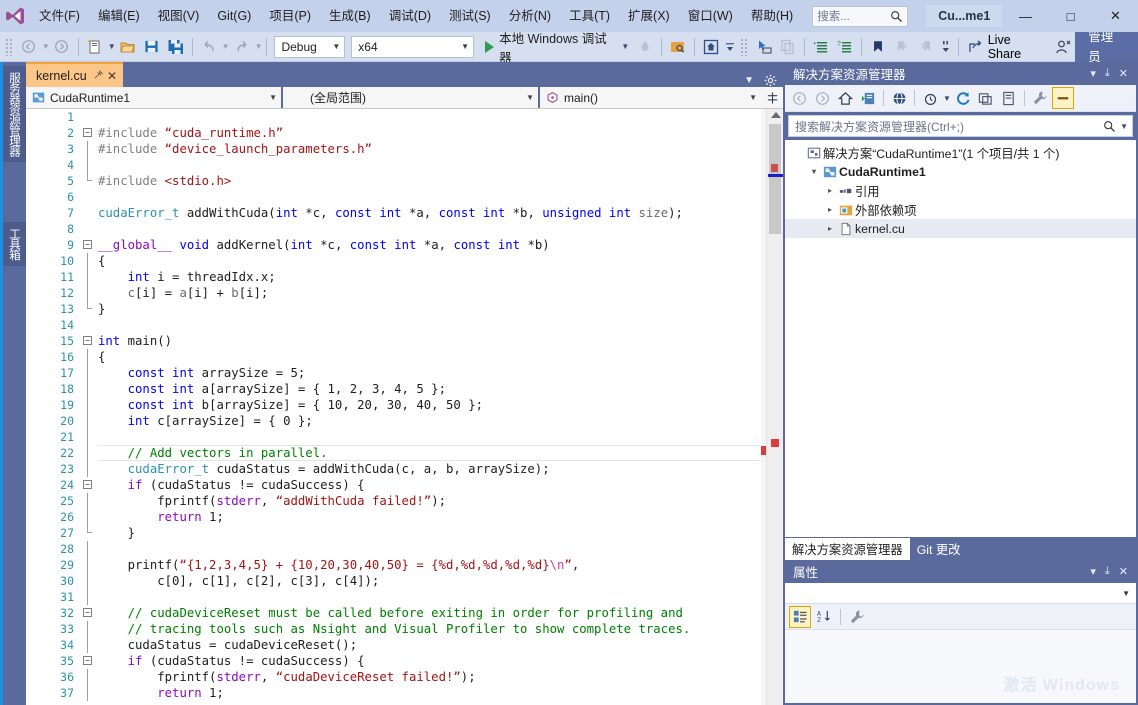  Describe the element at coordinates (650, 97) in the screenshot. I see `navbar-member-combo: main() ▼` at that location.